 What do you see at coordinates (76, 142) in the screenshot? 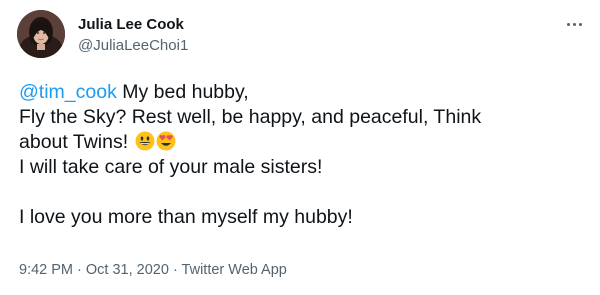
I see `tweet-line-3-text: about Twins!` at bounding box center [76, 142].